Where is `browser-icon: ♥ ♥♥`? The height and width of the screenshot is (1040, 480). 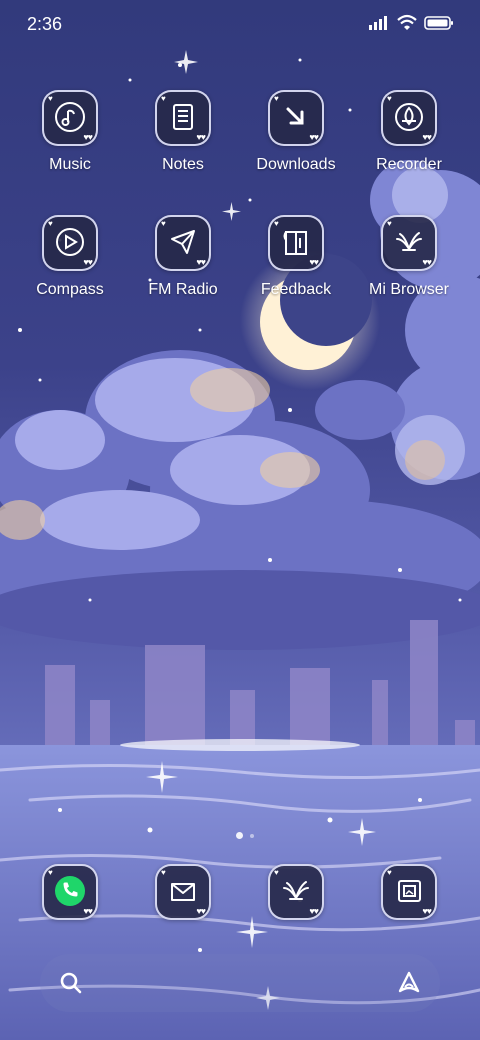 browser-icon: ♥ ♥♥ is located at coordinates (296, 892).